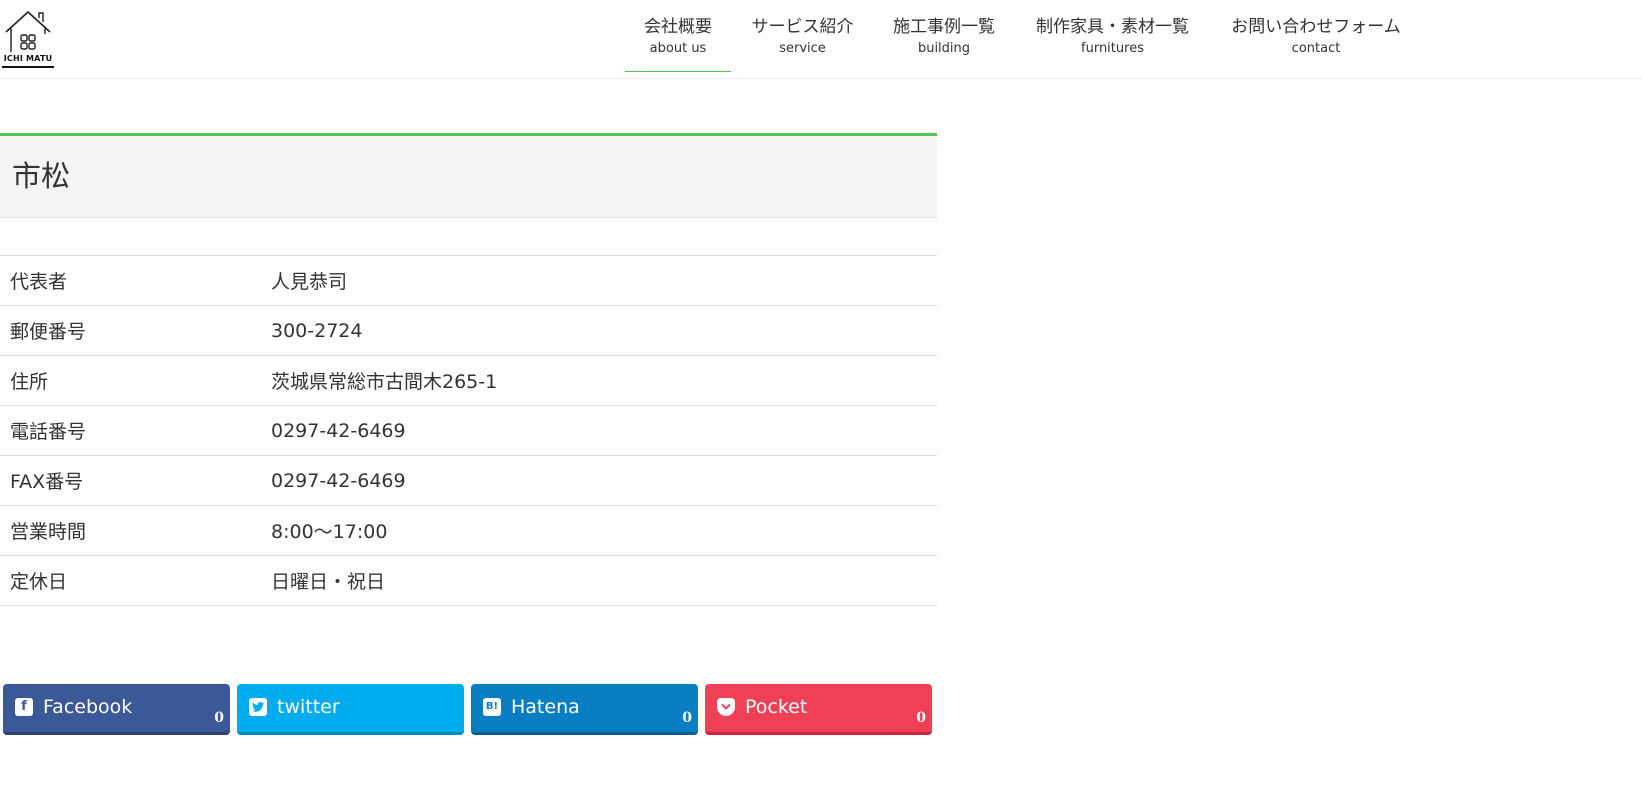 The width and height of the screenshot is (1642, 802). Describe the element at coordinates (308, 707) in the screenshot. I see `share-label: twitter` at that location.